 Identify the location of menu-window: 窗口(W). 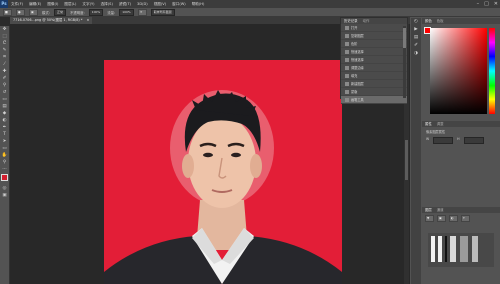
(179, 4).